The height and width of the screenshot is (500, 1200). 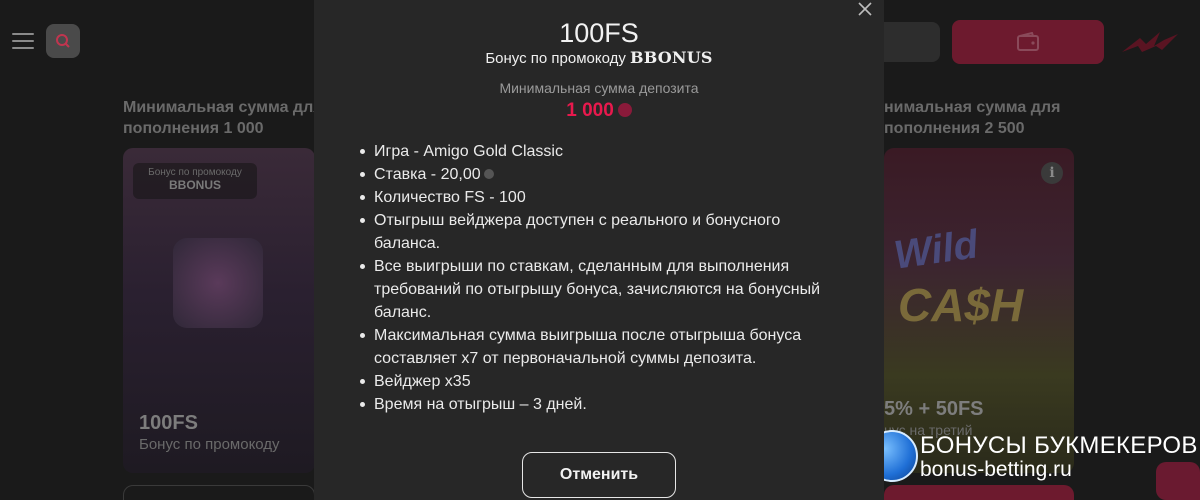 I want to click on min-deposit-value-row: 1 000, so click(x=599, y=111).